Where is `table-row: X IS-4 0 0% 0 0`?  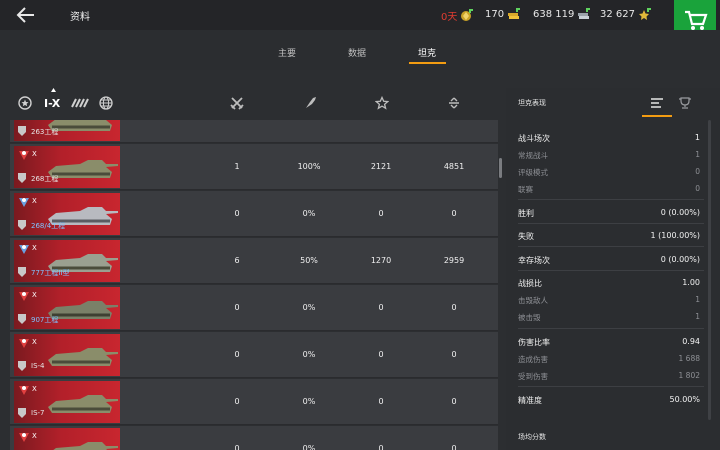 table-row: X IS-4 0 0% 0 0 is located at coordinates (254, 355).